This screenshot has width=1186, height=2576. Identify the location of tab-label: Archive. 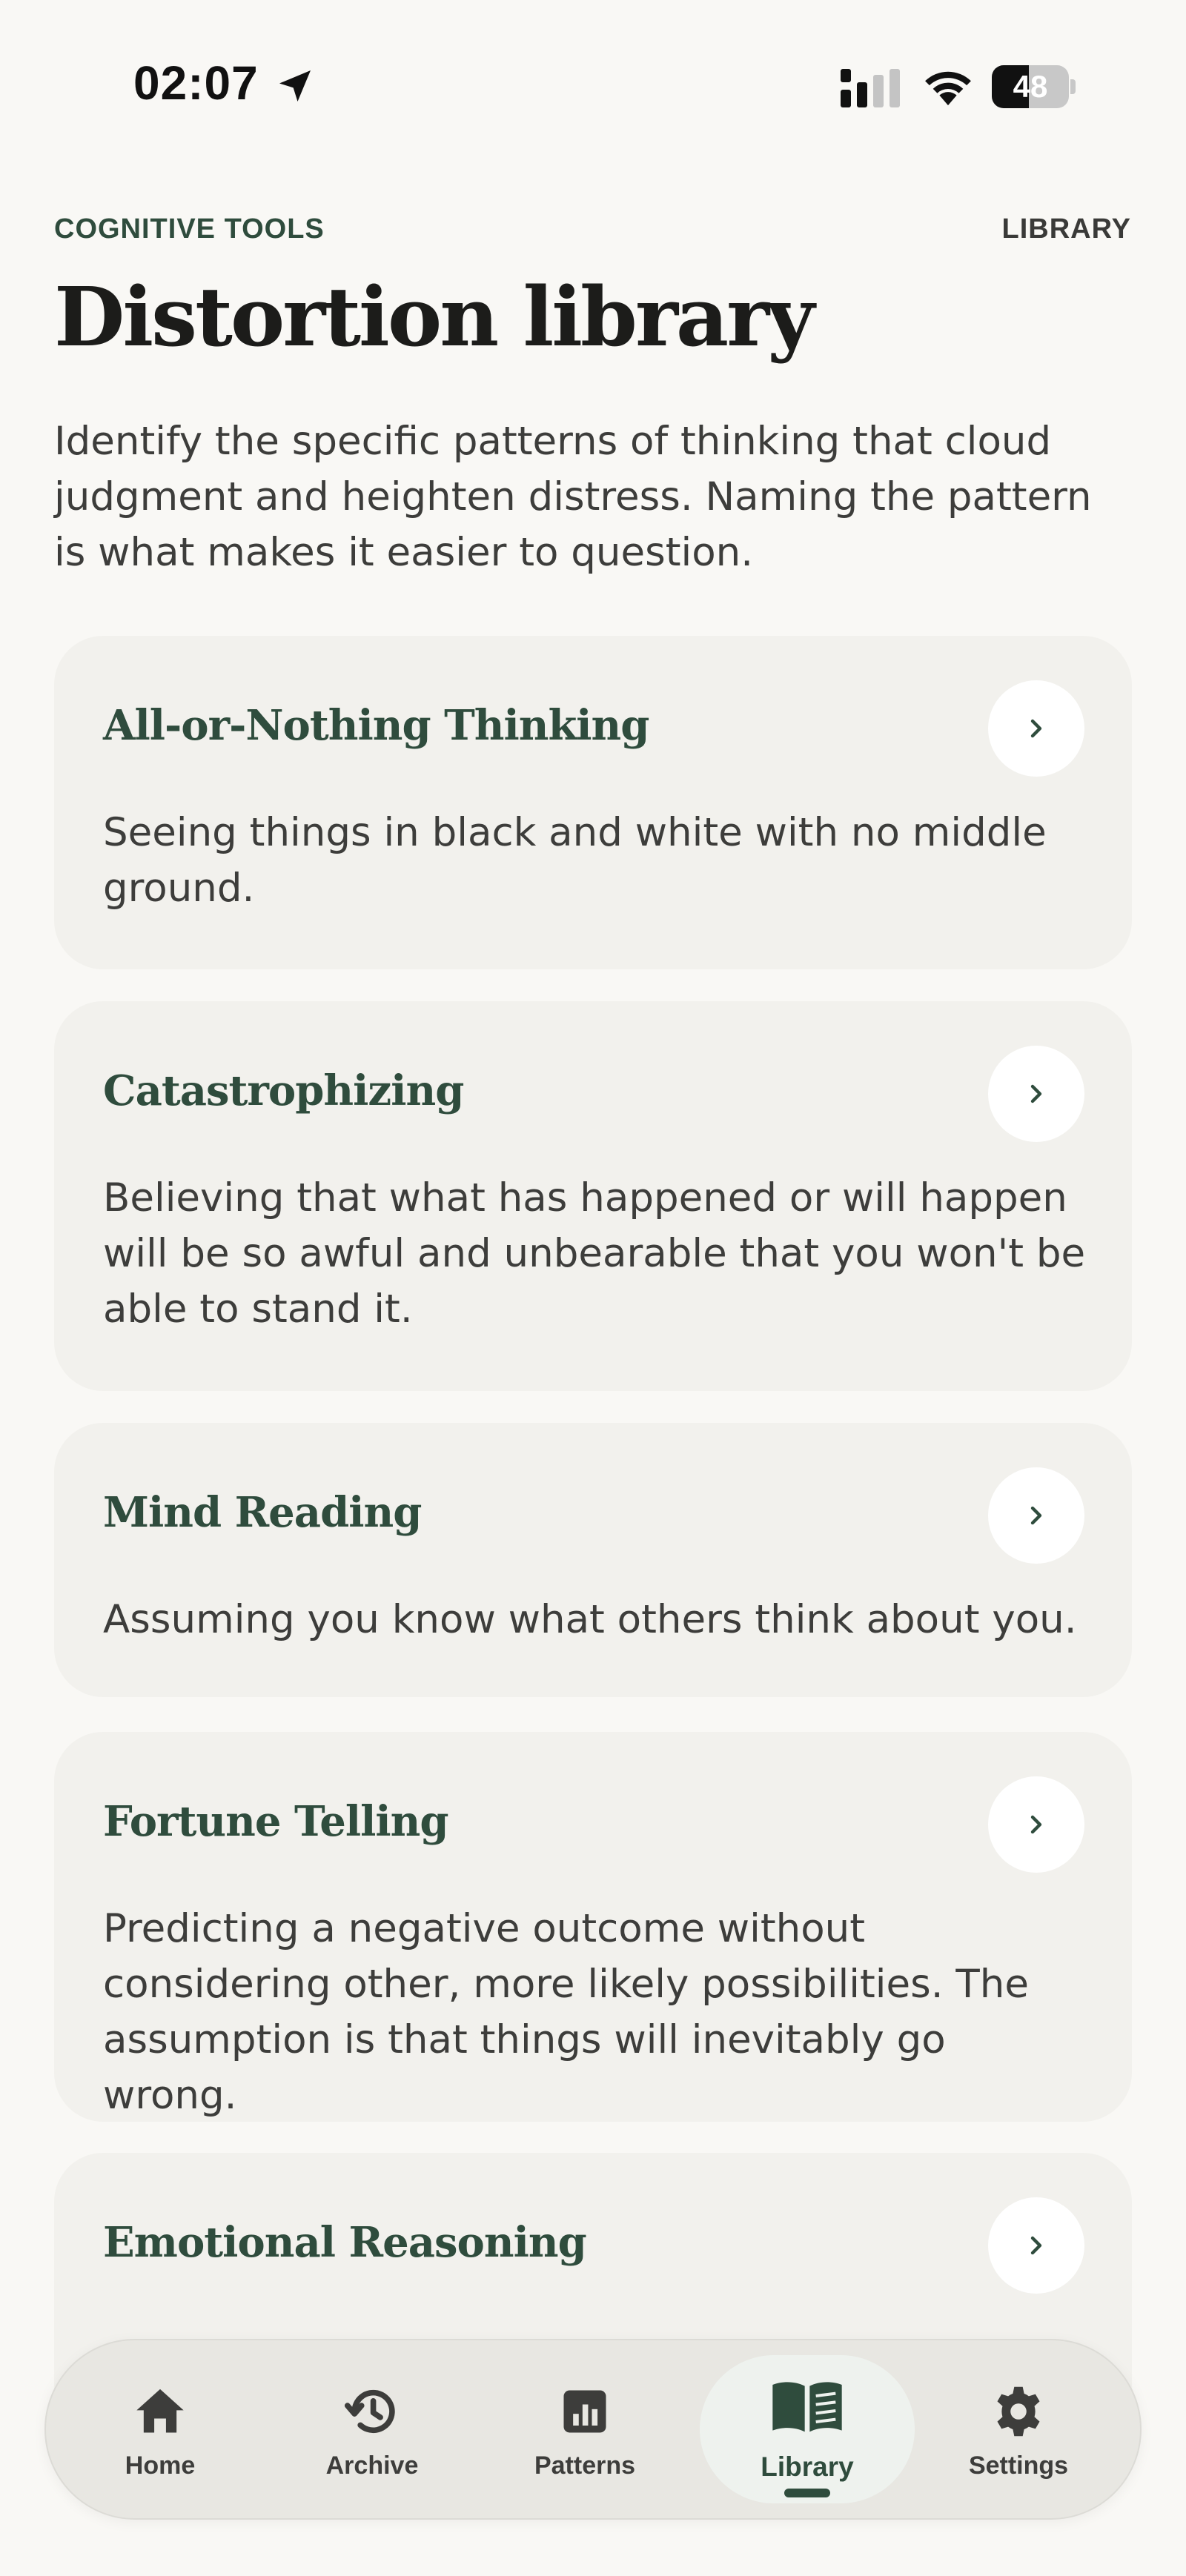
(372, 2465).